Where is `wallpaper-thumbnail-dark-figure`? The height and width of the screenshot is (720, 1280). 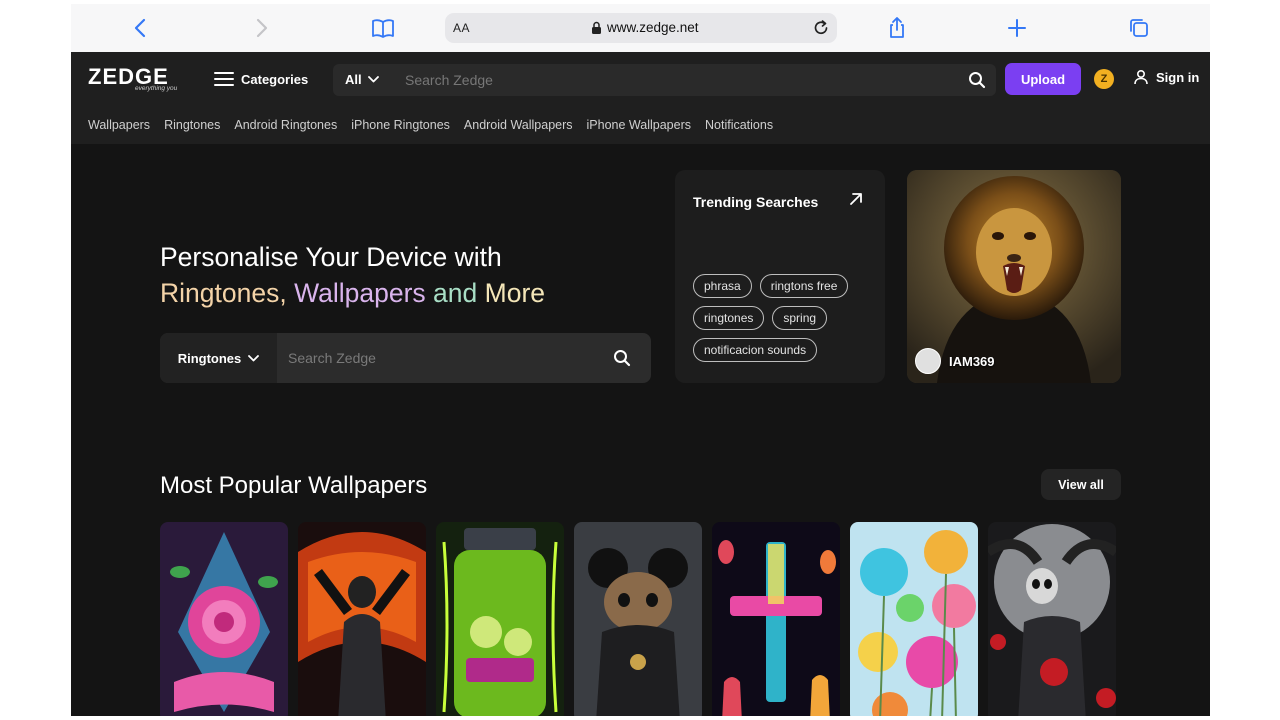
wallpaper-thumbnail-dark-figure is located at coordinates (362, 619).